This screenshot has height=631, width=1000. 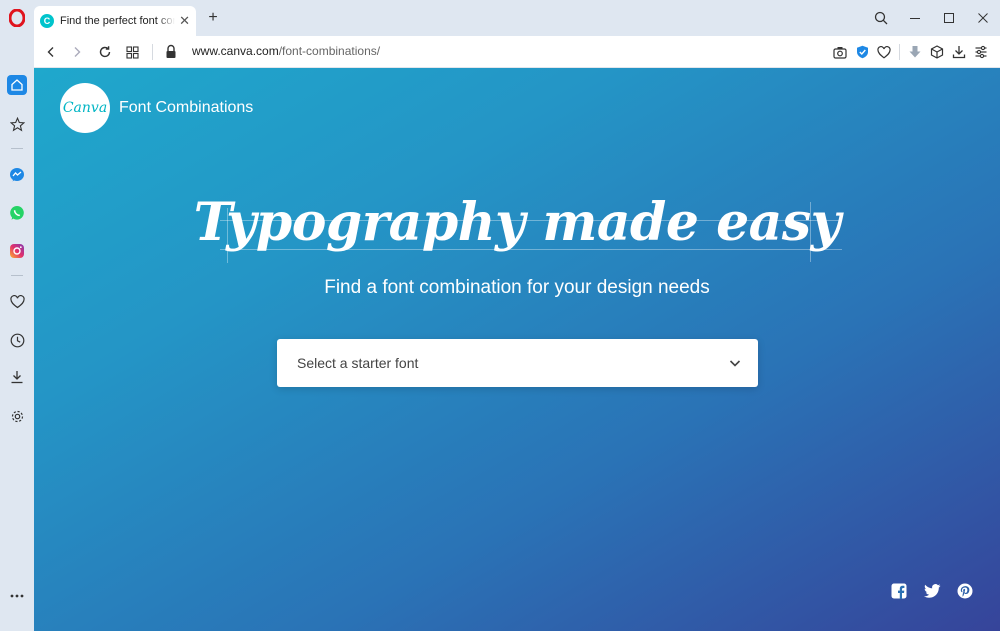 What do you see at coordinates (517, 363) in the screenshot?
I see `starter-font-select: Select a starter font` at bounding box center [517, 363].